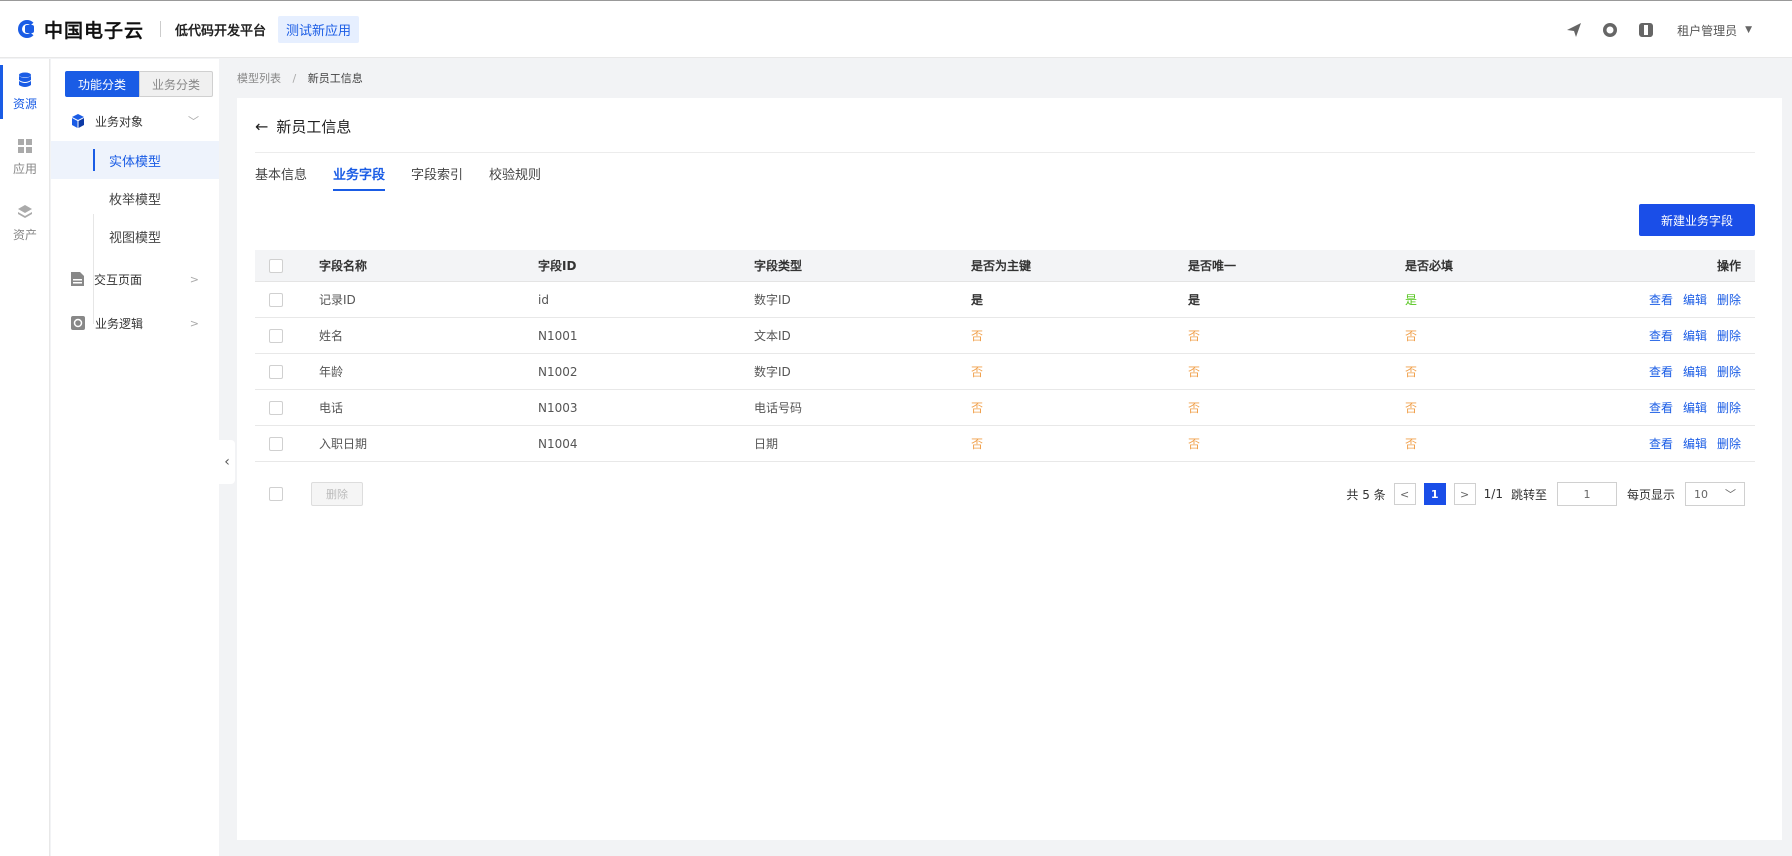 Image resolution: width=1792 pixels, height=856 pixels. I want to click on user-menu: 租户管理员, so click(1707, 30).